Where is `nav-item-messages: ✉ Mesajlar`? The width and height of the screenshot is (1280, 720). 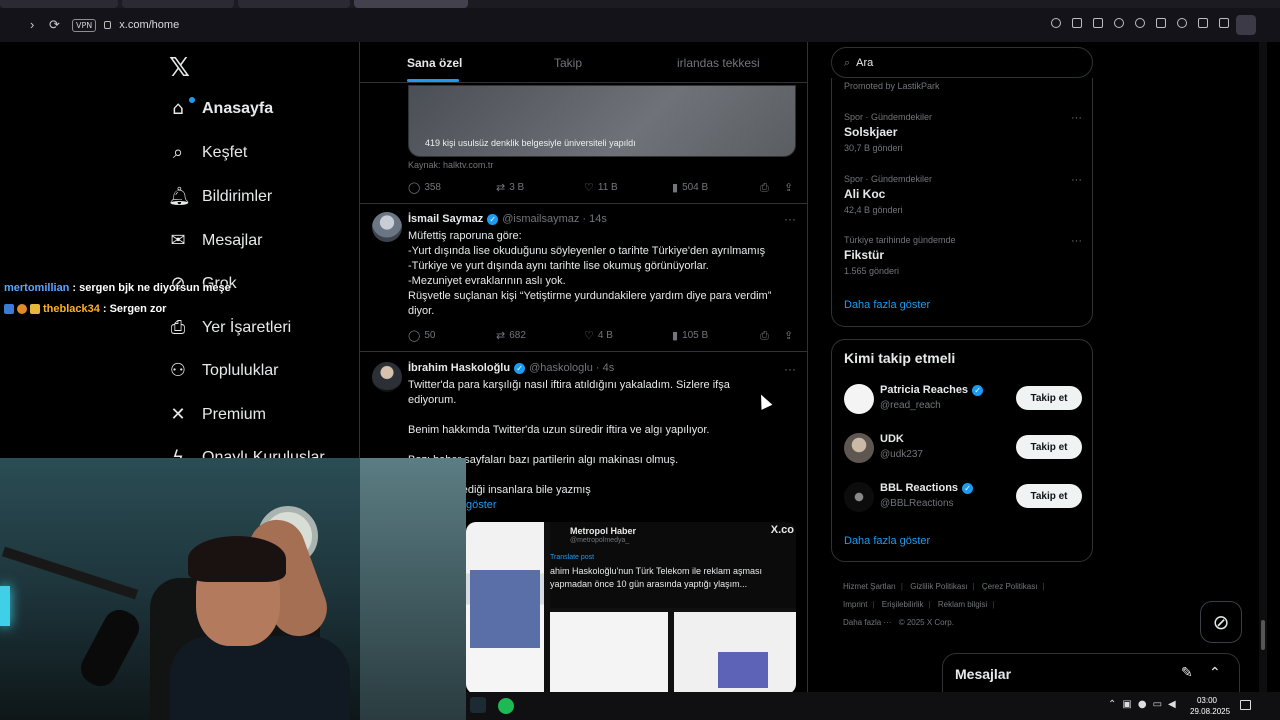
nav-item-messages: ✉ Mesajlar is located at coordinates (215, 240).